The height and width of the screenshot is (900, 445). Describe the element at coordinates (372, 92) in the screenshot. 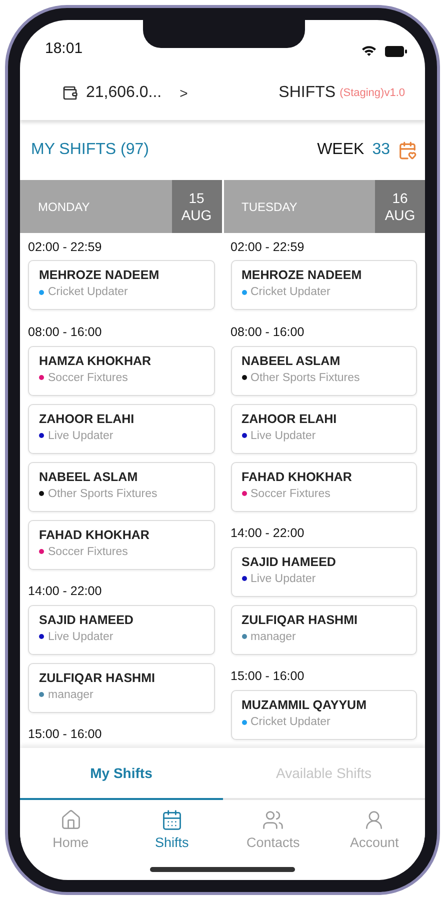

I see `environment-label: (Staging)v1.0` at that location.